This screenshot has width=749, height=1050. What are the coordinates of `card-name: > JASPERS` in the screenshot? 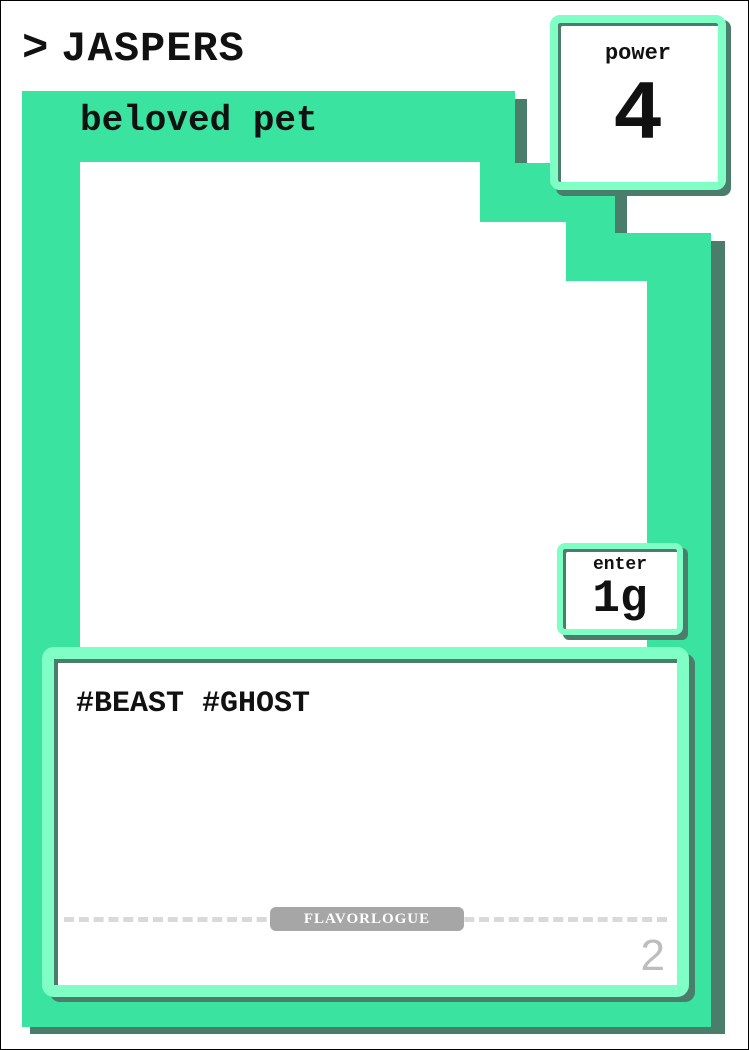 It's located at (133, 49).